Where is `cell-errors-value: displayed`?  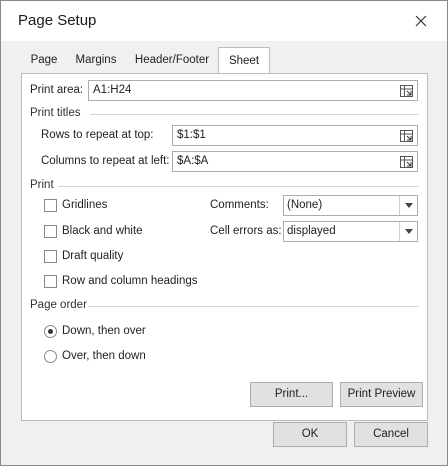
cell-errors-value: displayed is located at coordinates (311, 231).